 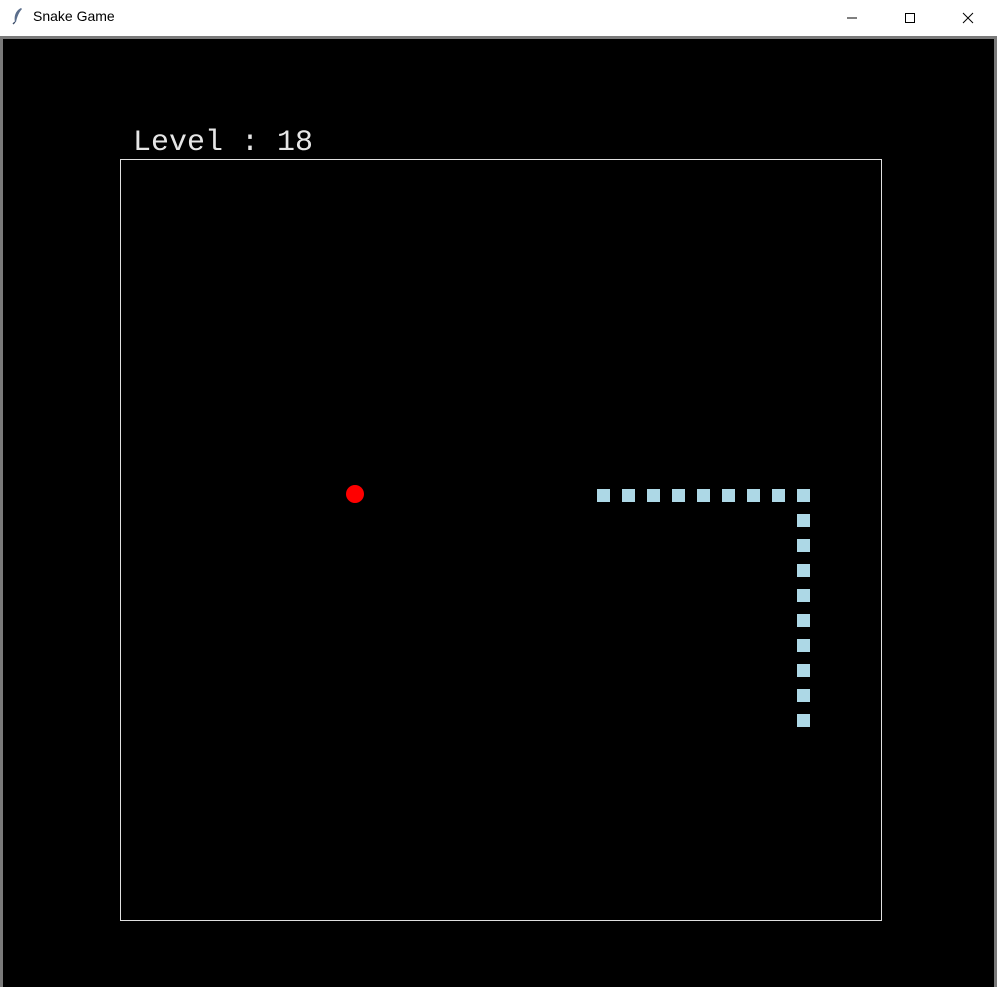 I want to click on snake-head, so click(x=803, y=720).